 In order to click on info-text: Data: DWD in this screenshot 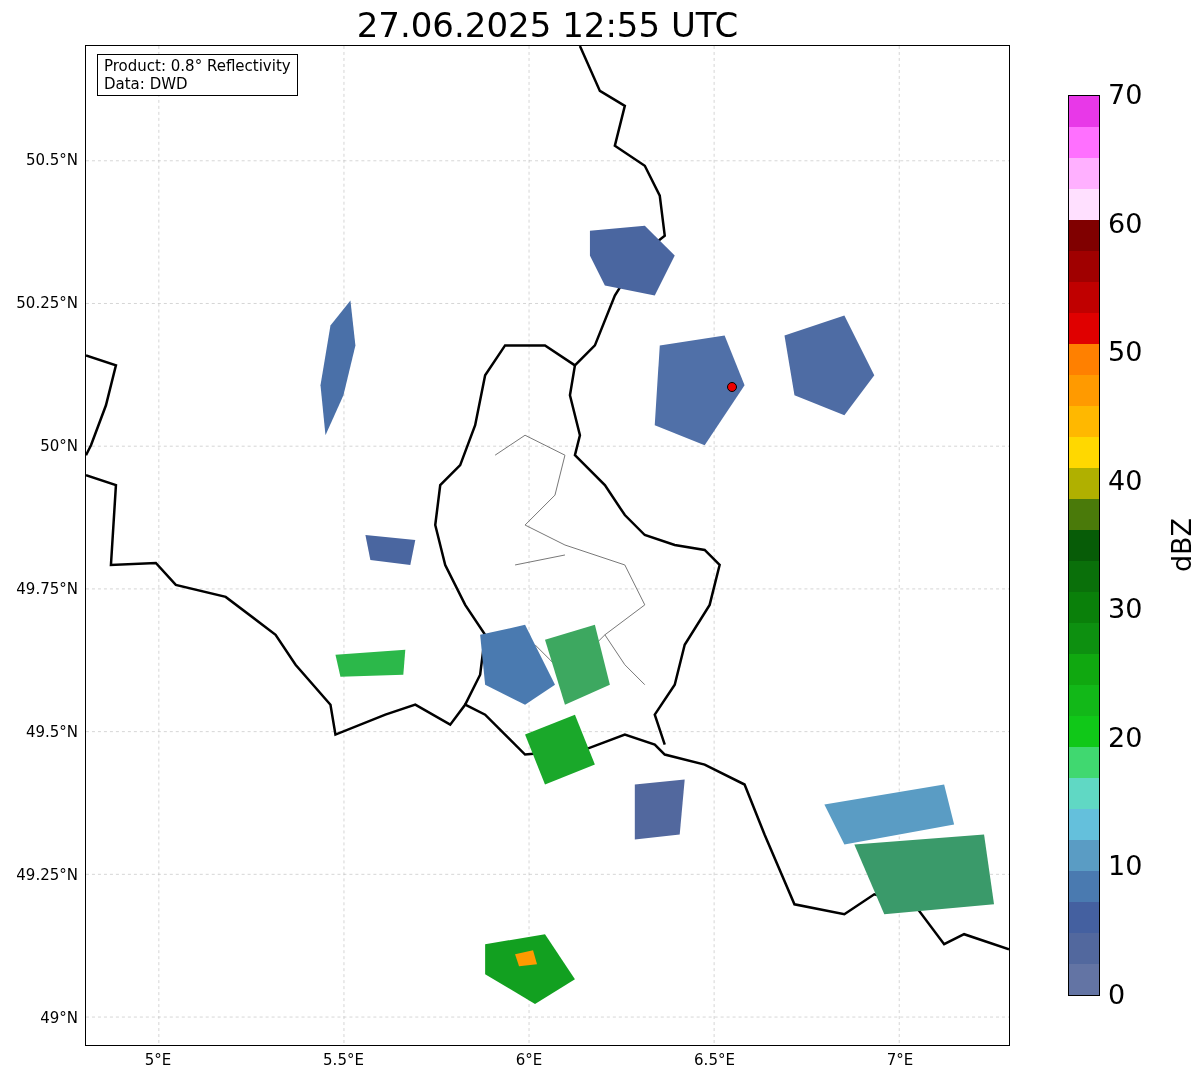, I will do `click(146, 84)`.